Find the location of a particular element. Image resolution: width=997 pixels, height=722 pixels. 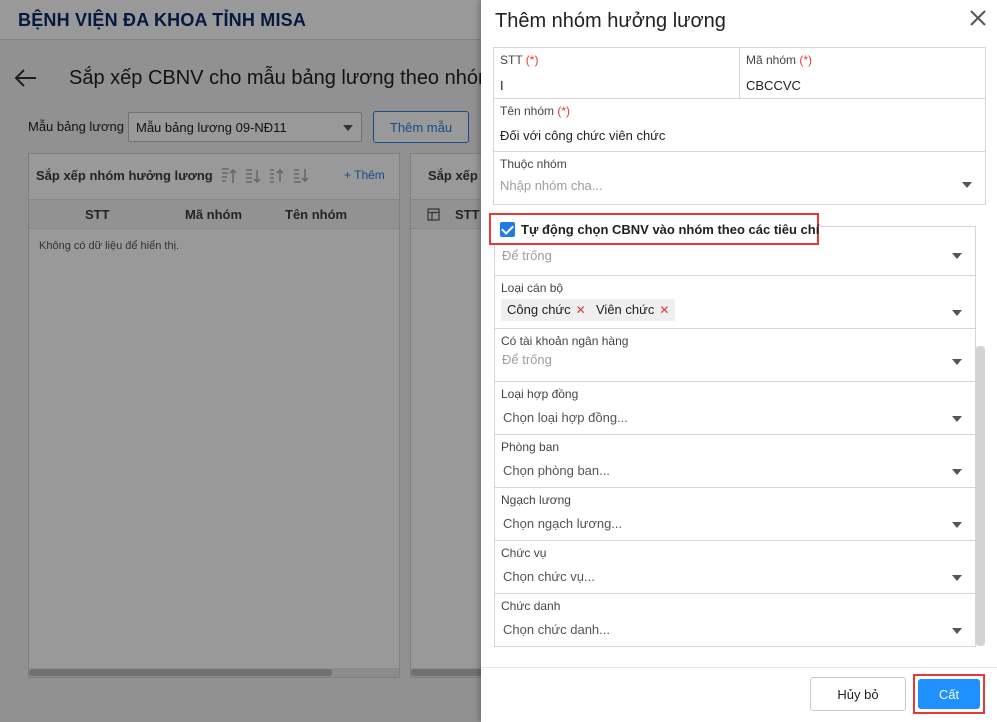

ten-nhom-label: Tên nhóm (*) is located at coordinates (535, 111).